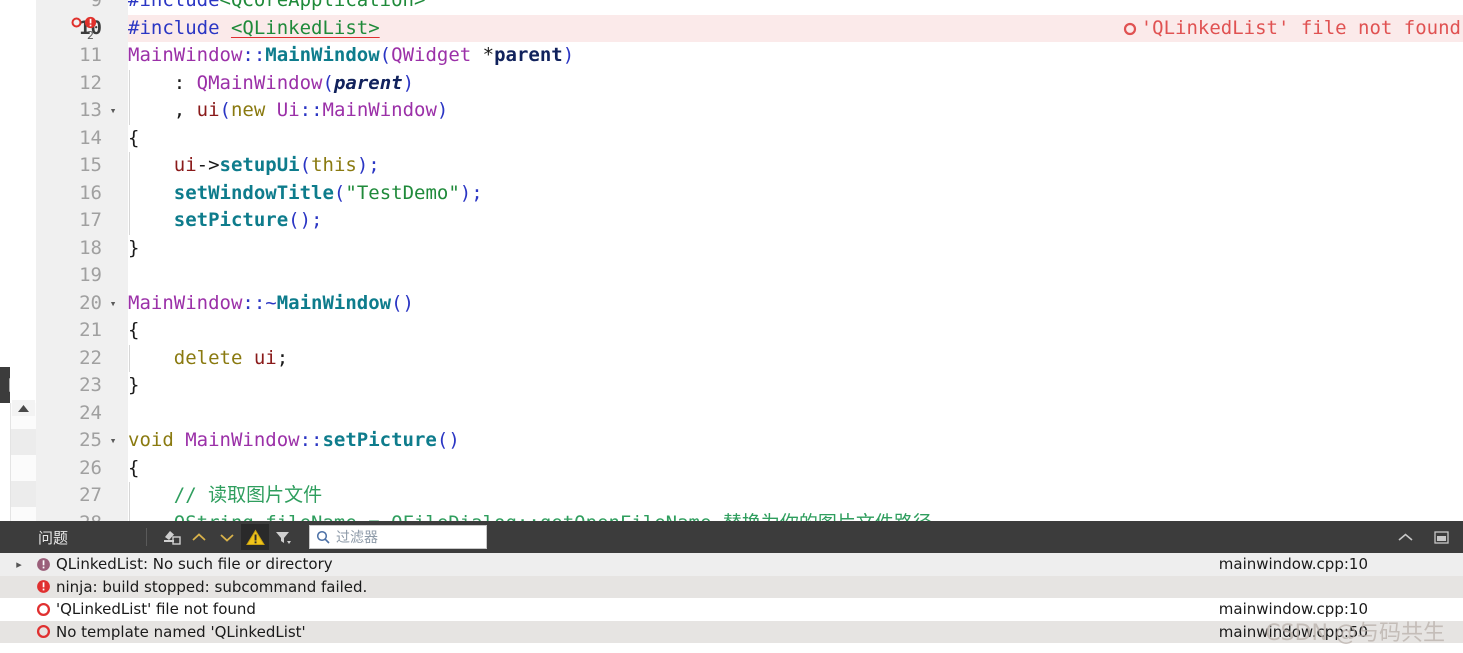 This screenshot has width=1463, height=653. What do you see at coordinates (448, 440) in the screenshot?
I see `code-token: ()` at bounding box center [448, 440].